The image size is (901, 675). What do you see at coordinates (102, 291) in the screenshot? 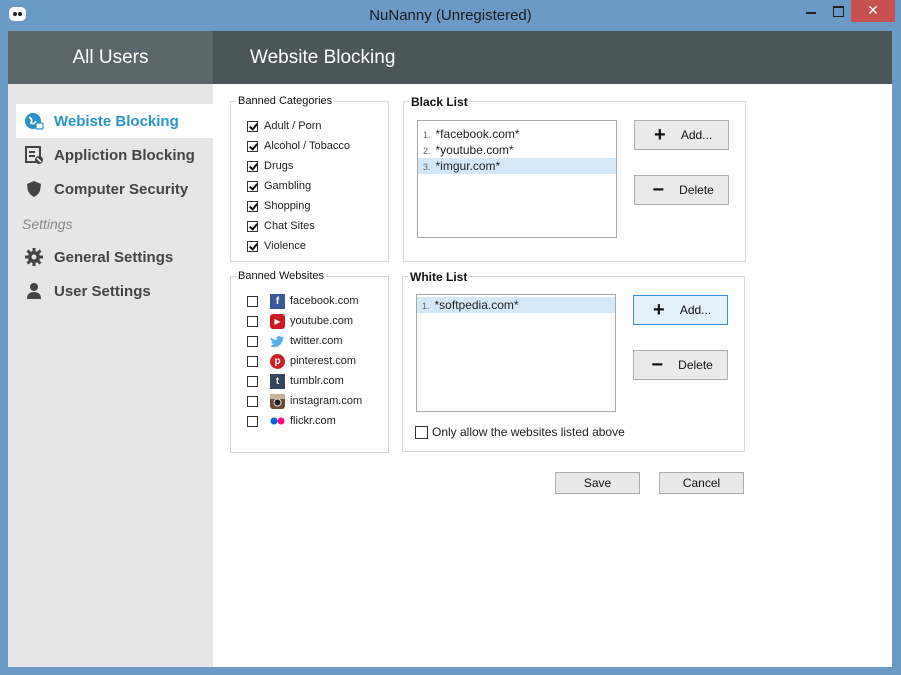
I see `sidebar-item-label: User Settings` at bounding box center [102, 291].